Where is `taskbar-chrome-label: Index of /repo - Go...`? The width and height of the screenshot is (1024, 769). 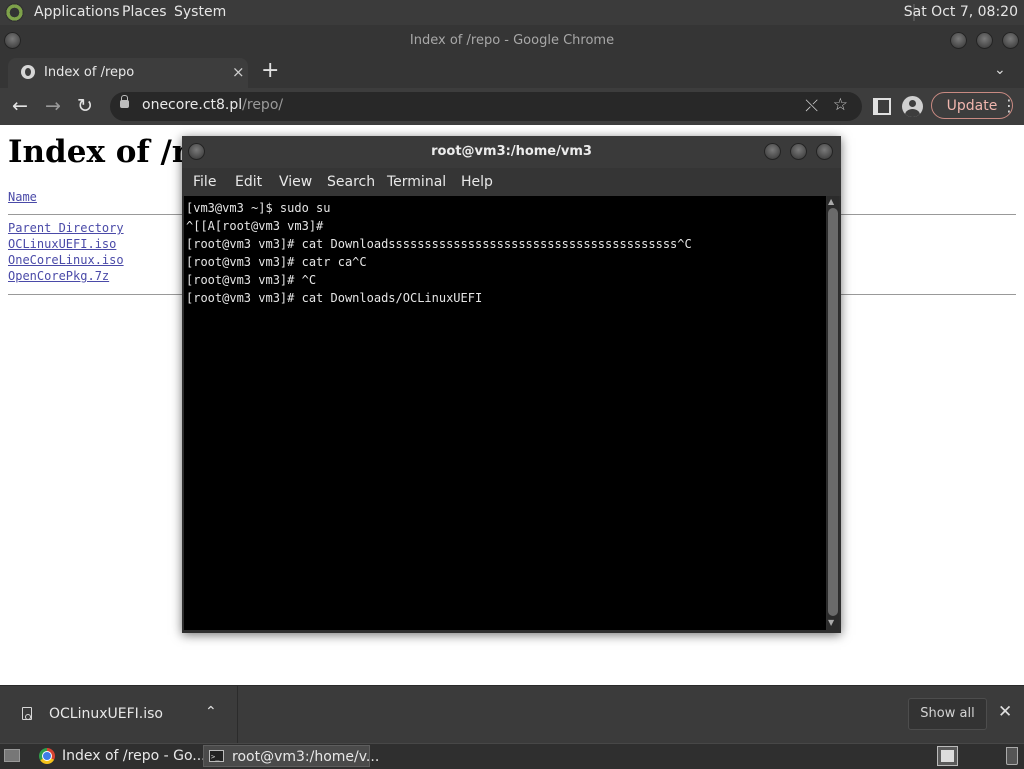 taskbar-chrome-label: Index of /repo - Go... is located at coordinates (134, 756).